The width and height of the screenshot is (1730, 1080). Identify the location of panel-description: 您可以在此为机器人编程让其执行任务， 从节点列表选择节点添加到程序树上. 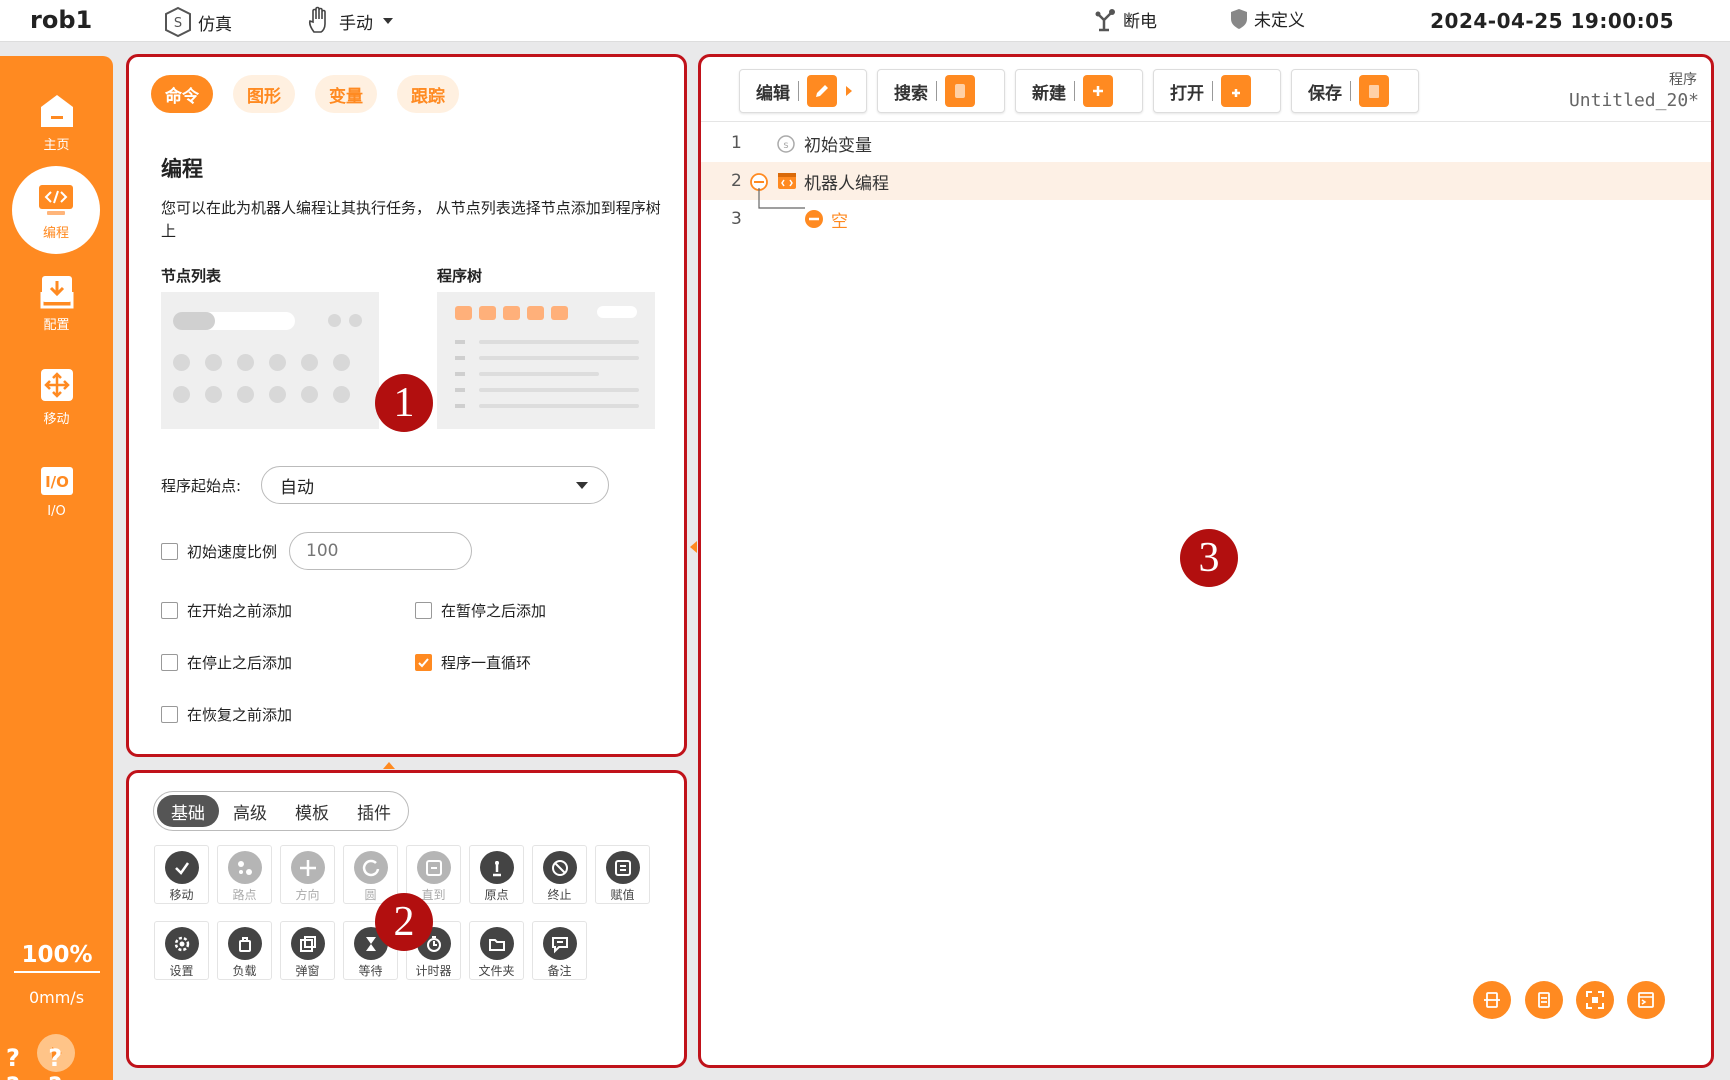
(411, 219).